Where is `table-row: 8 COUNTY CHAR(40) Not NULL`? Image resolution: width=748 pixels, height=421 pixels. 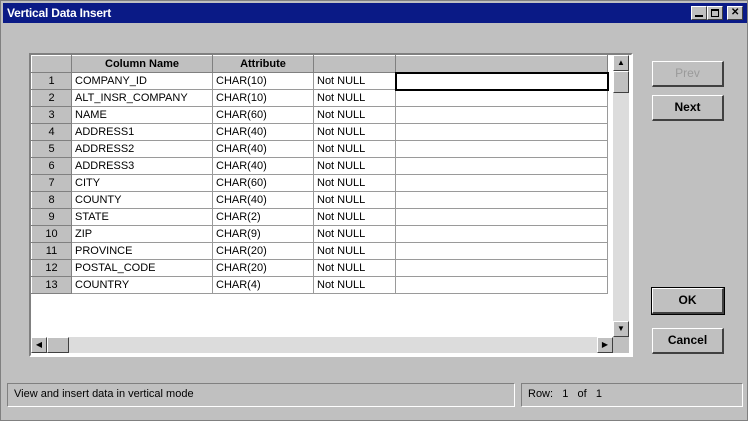 table-row: 8 COUNTY CHAR(40) Not NULL is located at coordinates (319, 200).